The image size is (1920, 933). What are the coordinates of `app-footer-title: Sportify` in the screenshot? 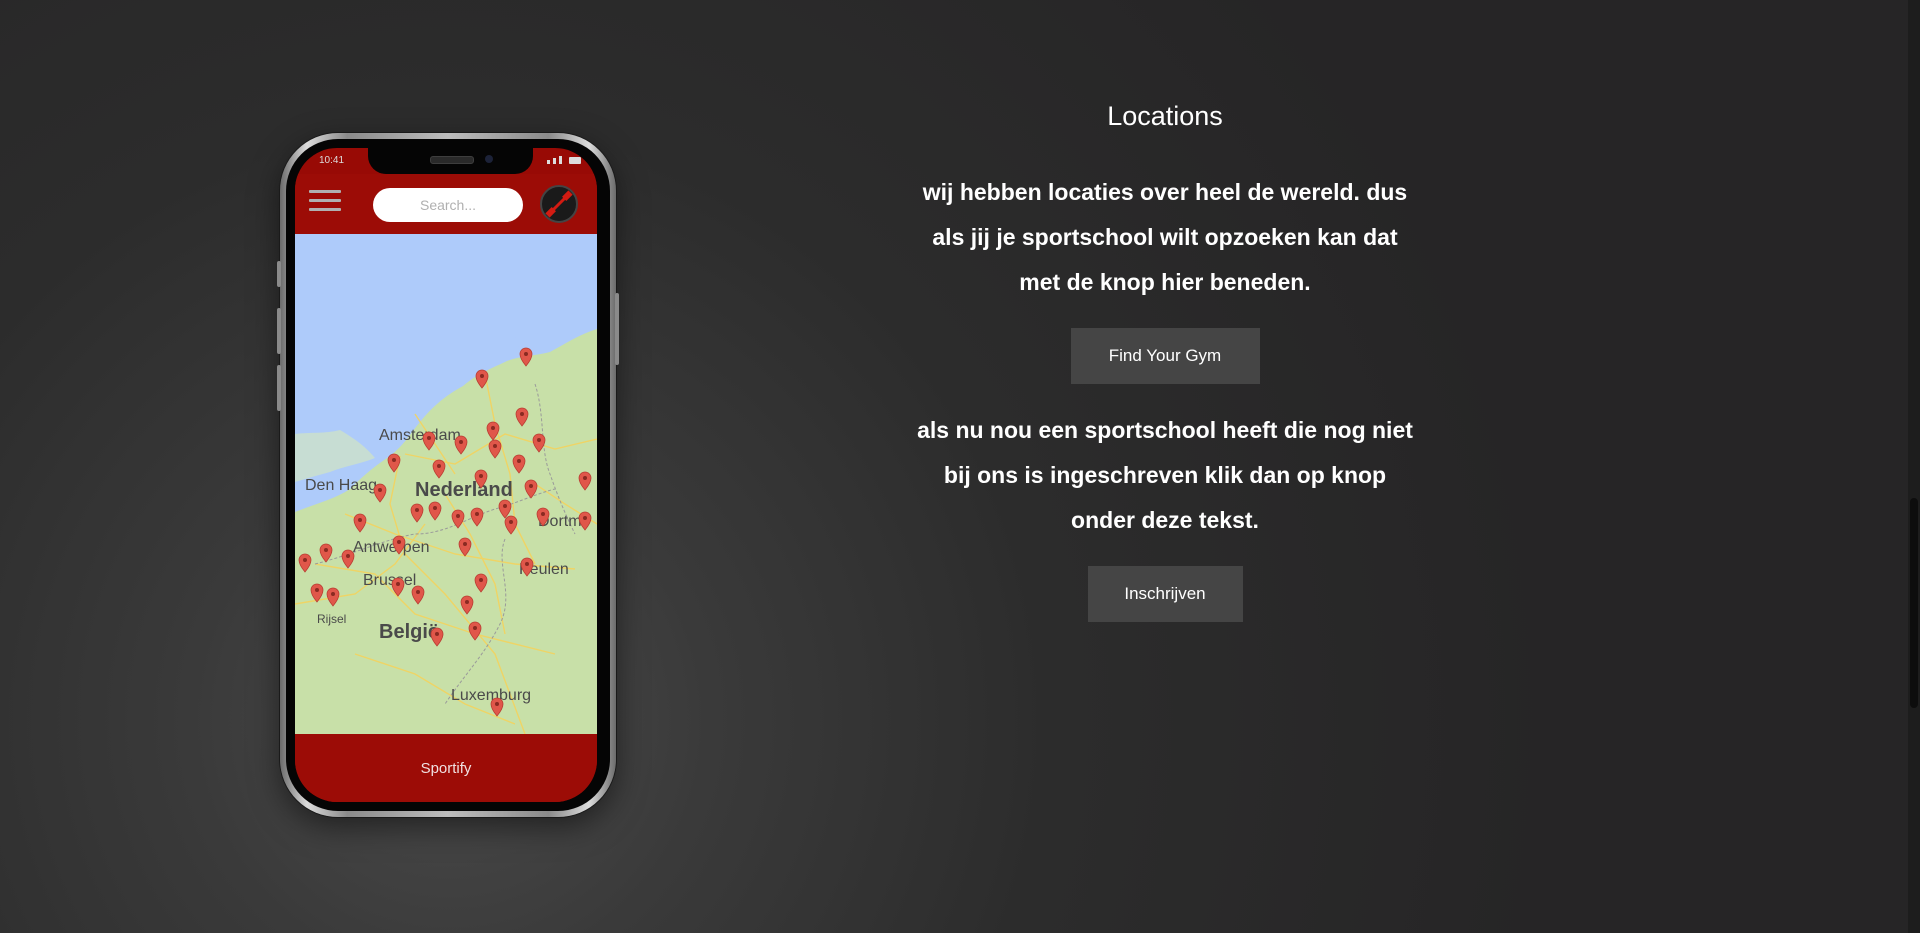 It's located at (446, 768).